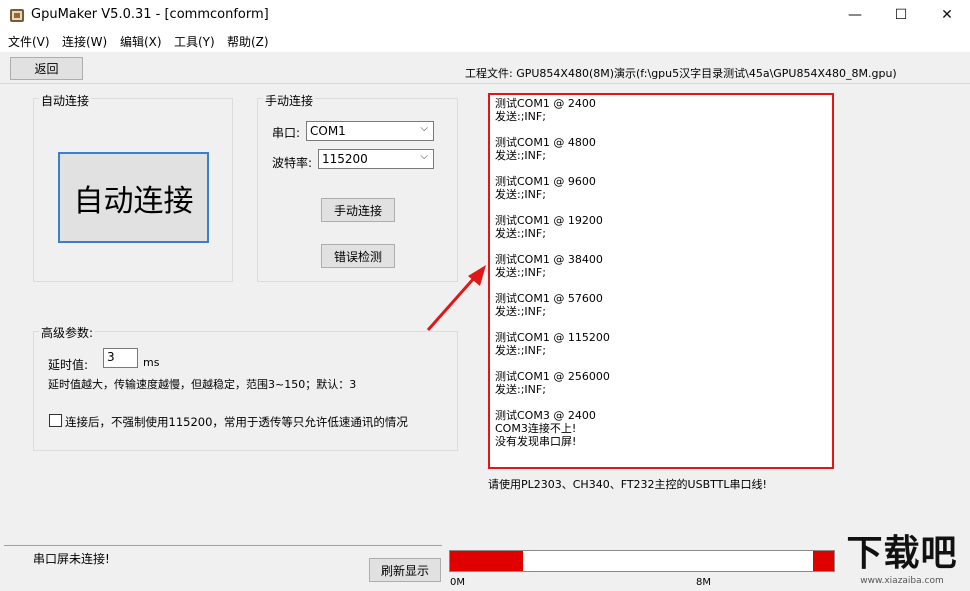 This screenshot has height=591, width=970. What do you see at coordinates (485, 83) in the screenshot?
I see `toolbar-divider` at bounding box center [485, 83].